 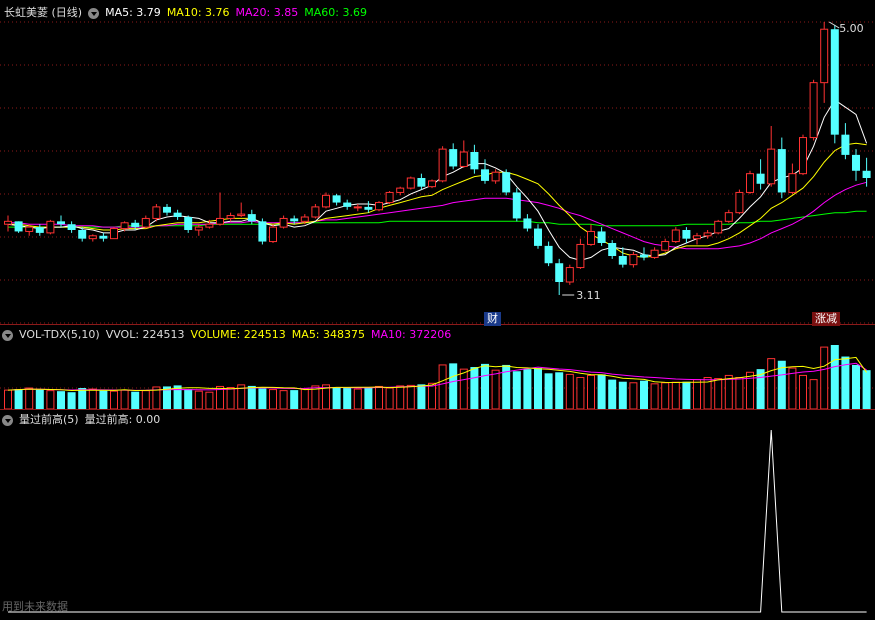 What do you see at coordinates (238, 334) in the screenshot?
I see `volume-label: VOLUME: 224513` at bounding box center [238, 334].